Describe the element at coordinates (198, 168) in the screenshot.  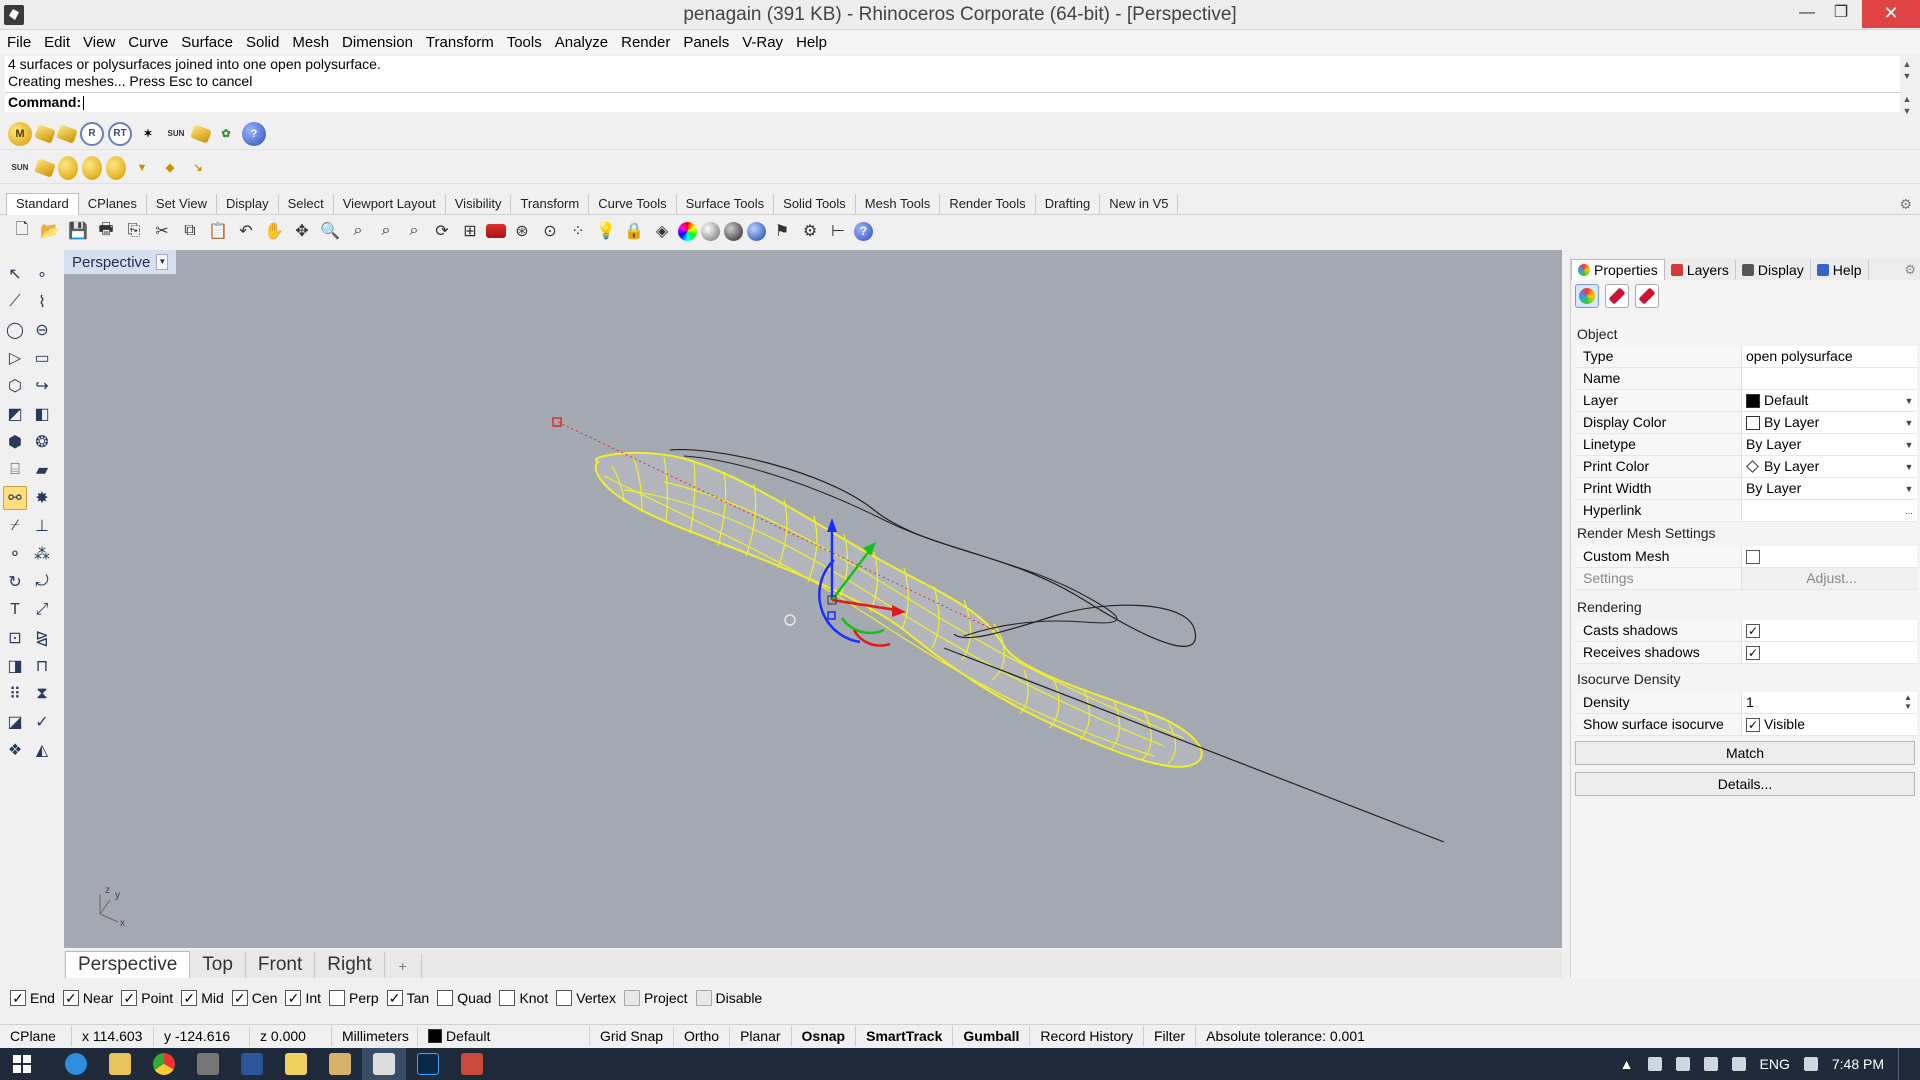
I see `directional-light-icon: ↘` at that location.